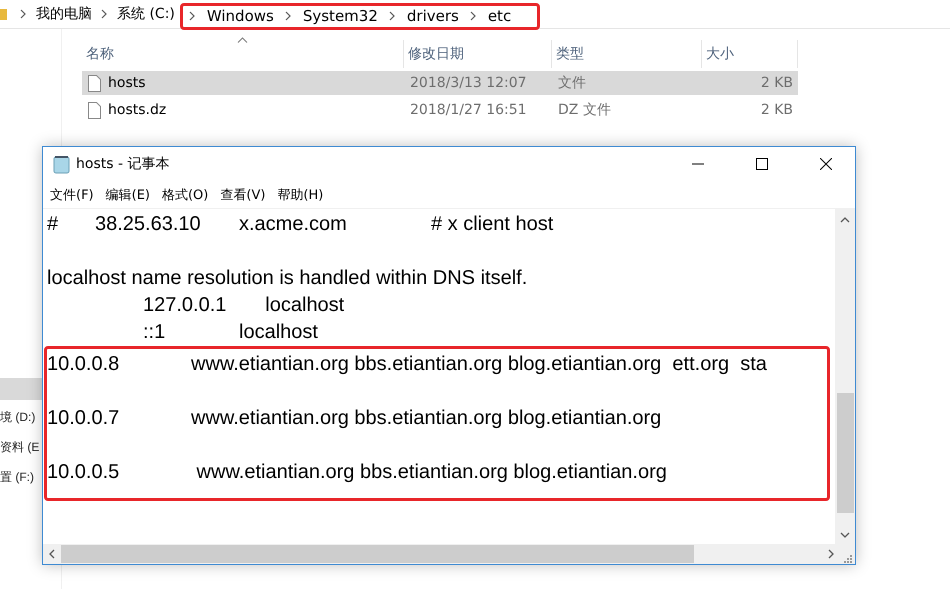 This screenshot has width=950, height=589. What do you see at coordinates (627, 54) in the screenshot?
I see `column-header: 类型` at bounding box center [627, 54].